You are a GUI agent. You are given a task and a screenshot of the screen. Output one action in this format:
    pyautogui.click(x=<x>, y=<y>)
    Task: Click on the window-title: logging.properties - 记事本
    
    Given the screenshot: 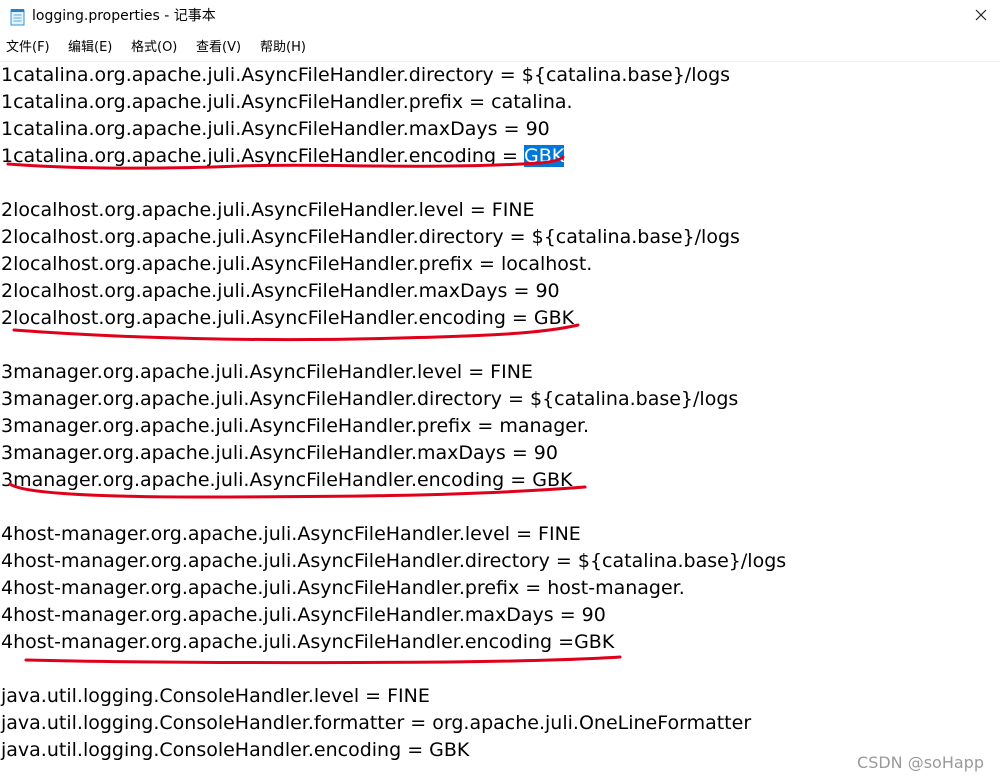 What is the action you would take?
    pyautogui.click(x=124, y=16)
    